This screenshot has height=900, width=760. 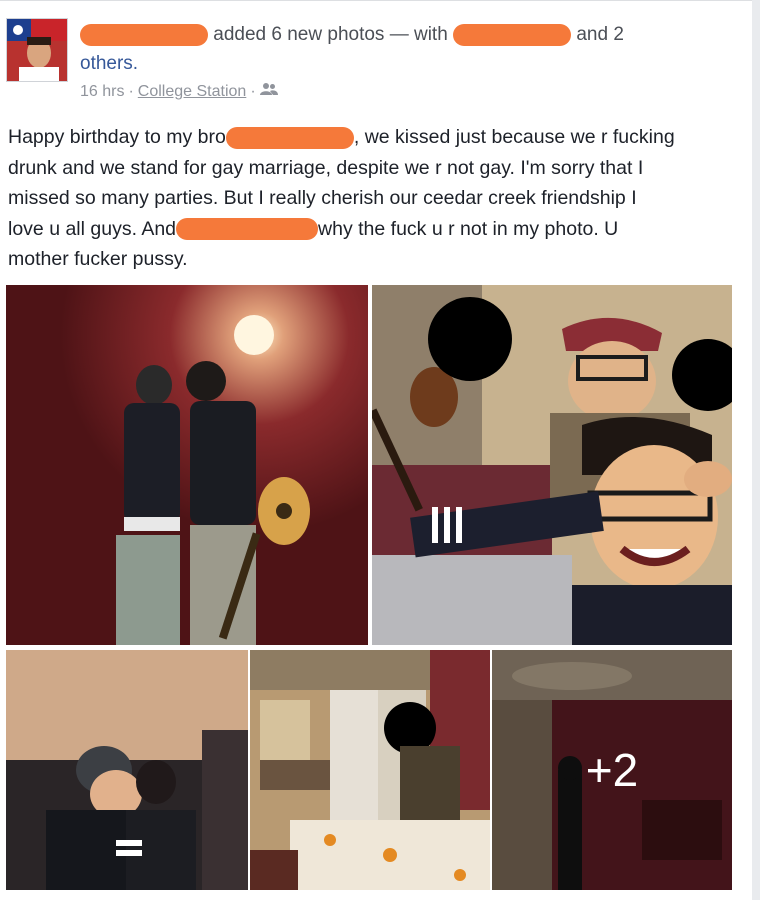 What do you see at coordinates (514, 137) in the screenshot?
I see `body-line-1b: , we kissed just because we r fucking` at bounding box center [514, 137].